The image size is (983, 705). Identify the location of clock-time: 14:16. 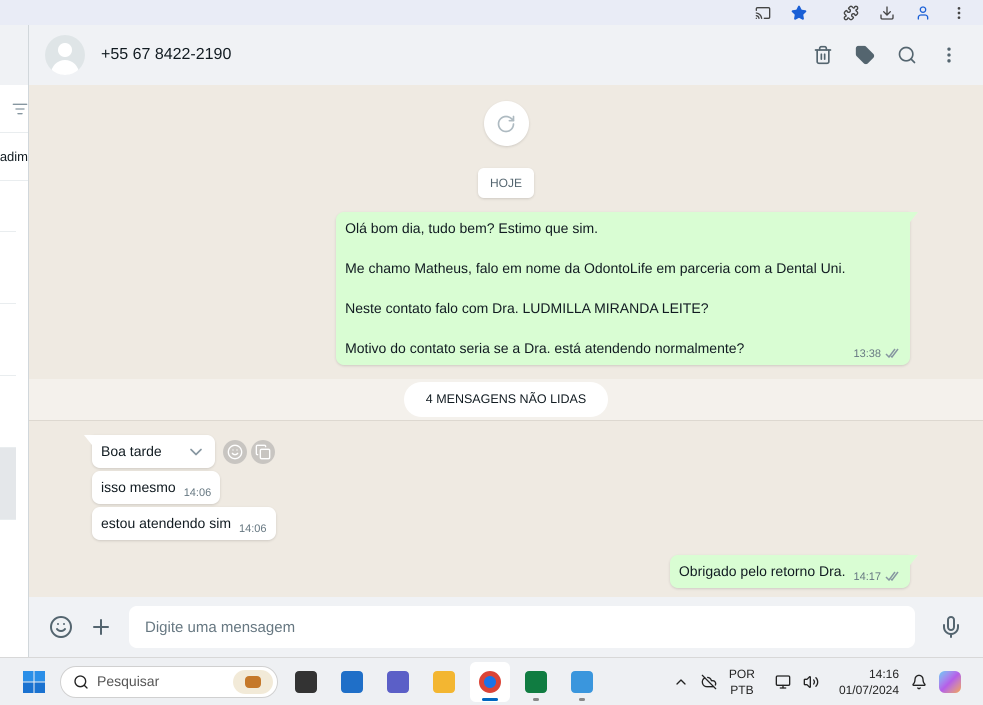
(883, 674).